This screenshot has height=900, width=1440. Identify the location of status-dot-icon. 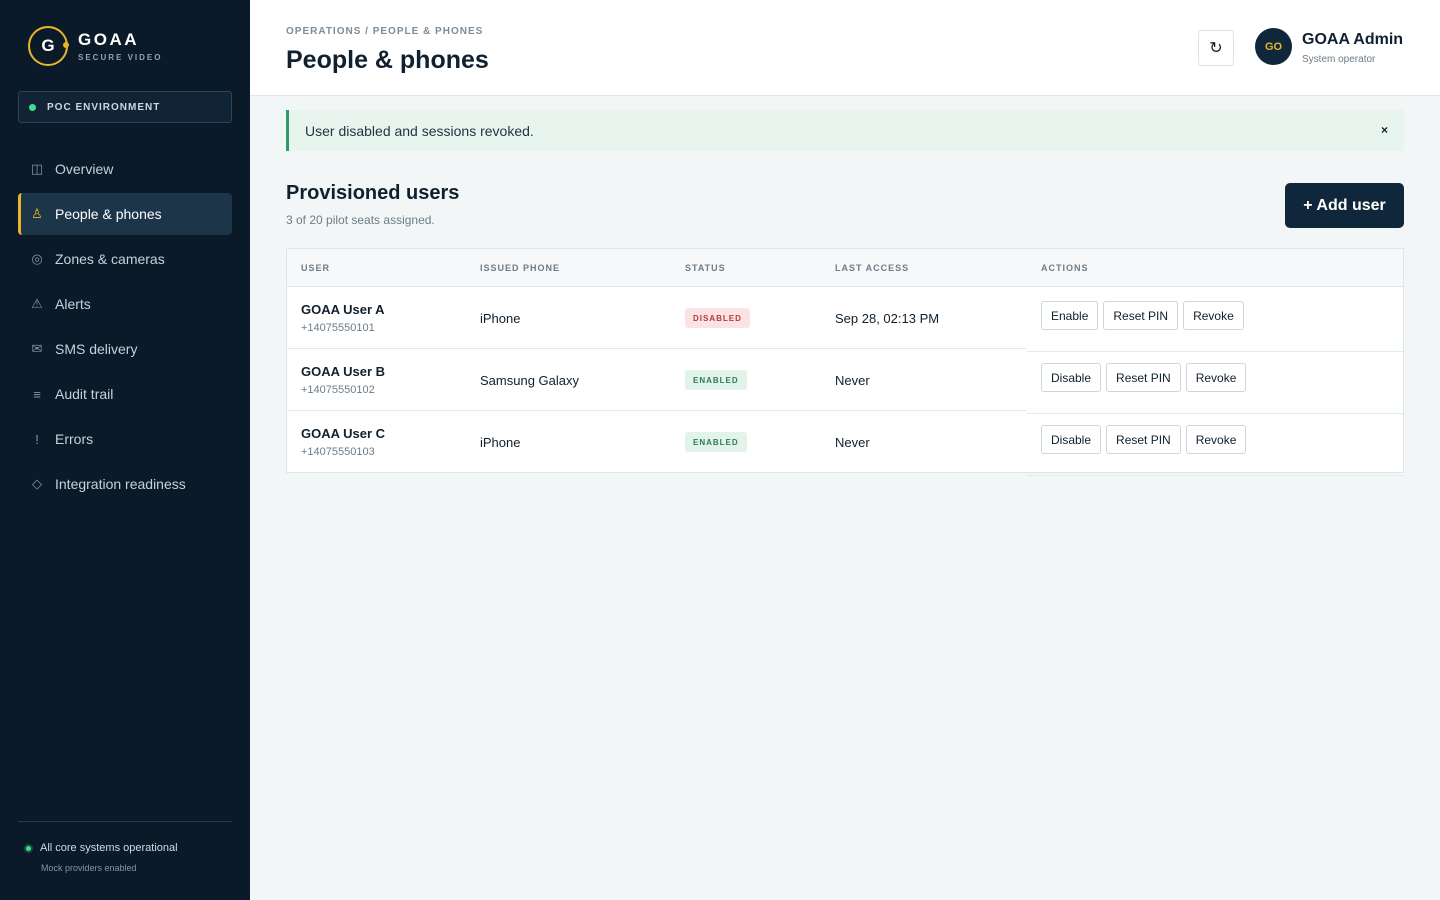
(28, 848).